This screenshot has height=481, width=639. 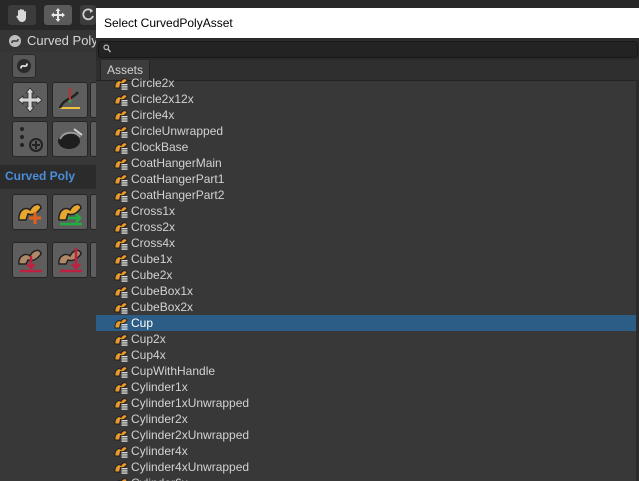 I want to click on edit-curve-button, so click(x=70, y=100).